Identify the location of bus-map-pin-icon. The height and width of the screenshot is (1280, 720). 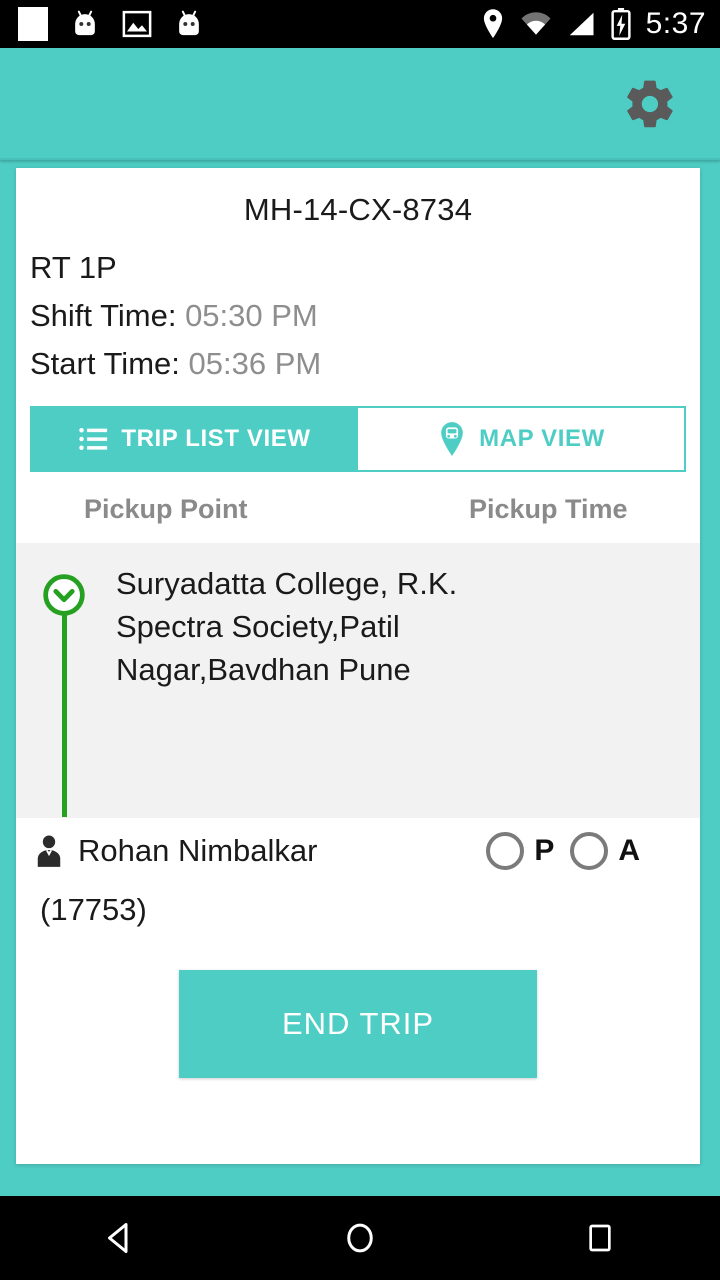
(452, 439).